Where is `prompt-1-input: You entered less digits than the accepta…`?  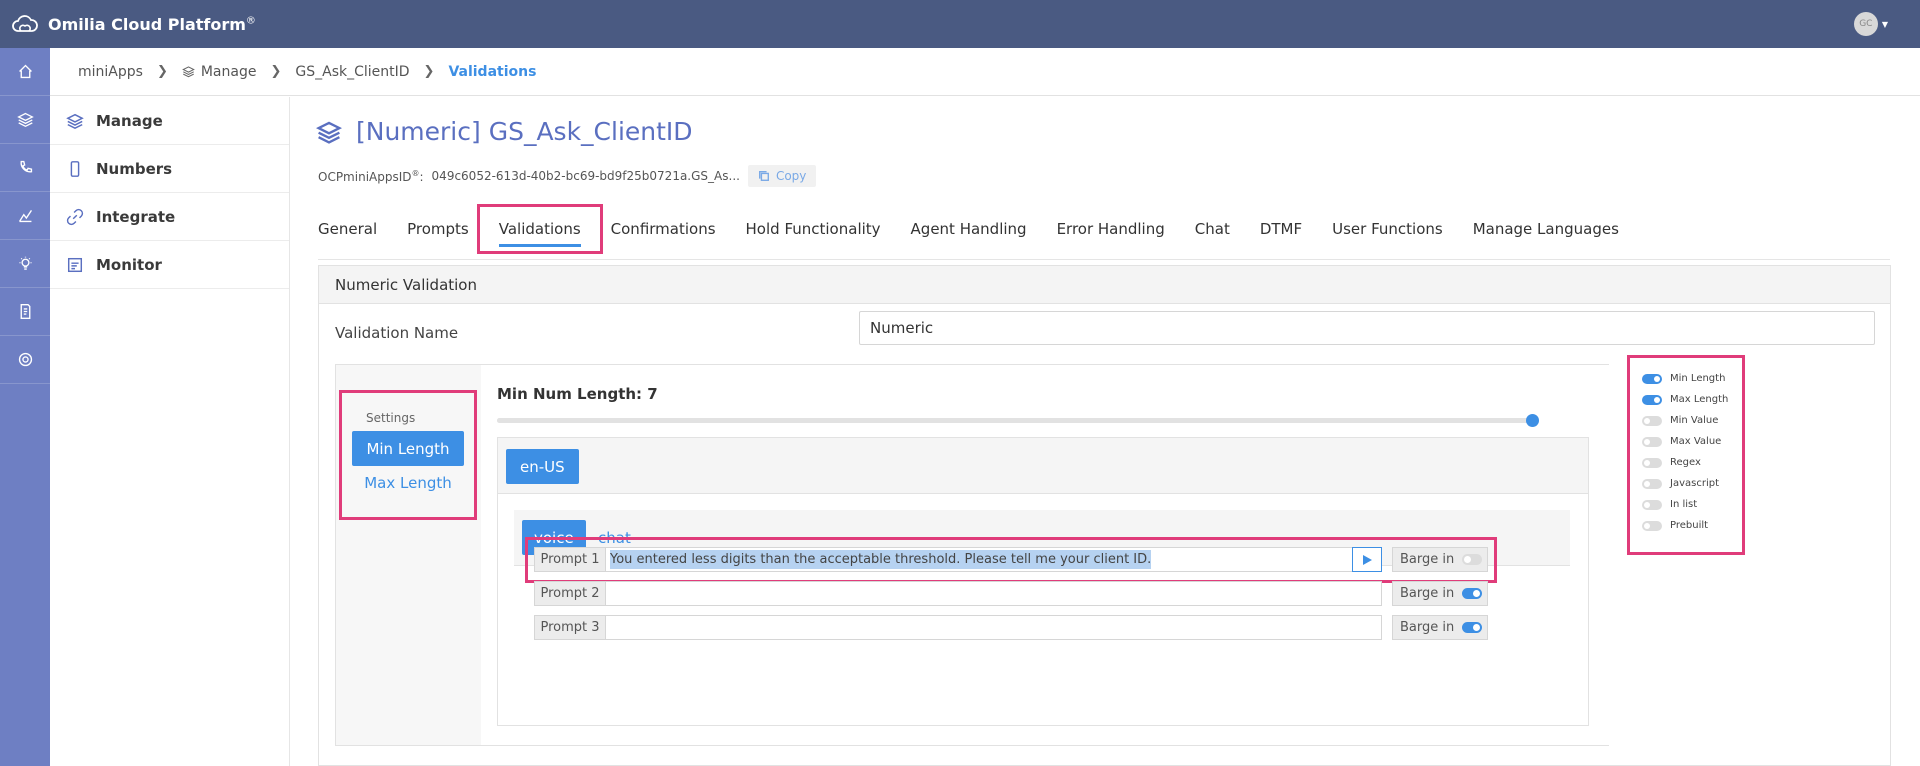 prompt-1-input: You entered less digits than the accepta… is located at coordinates (994, 559).